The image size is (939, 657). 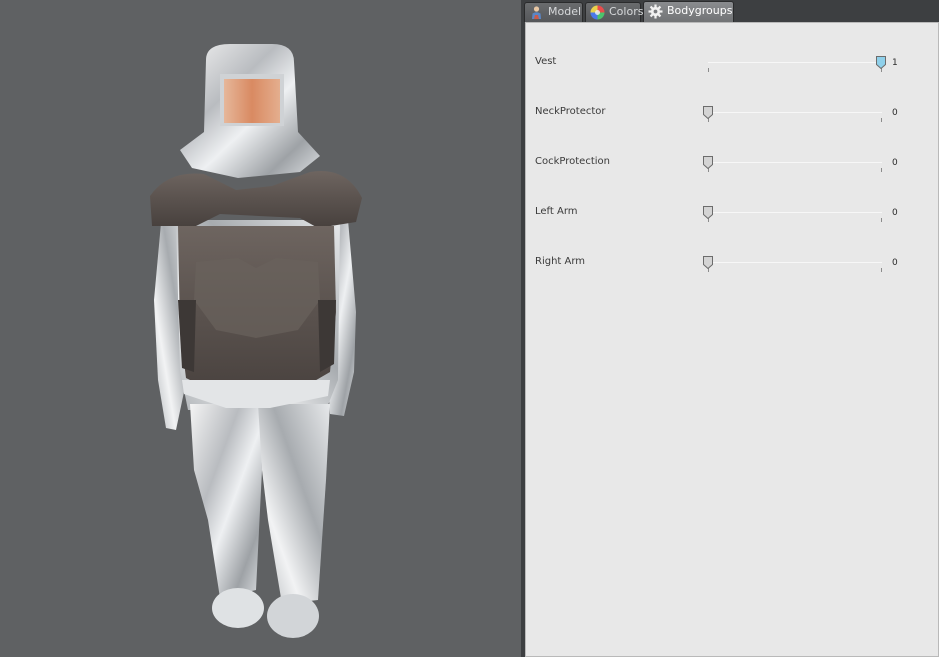 What do you see at coordinates (731, 68) in the screenshot?
I see `bodygroup-row: Vest 1` at bounding box center [731, 68].